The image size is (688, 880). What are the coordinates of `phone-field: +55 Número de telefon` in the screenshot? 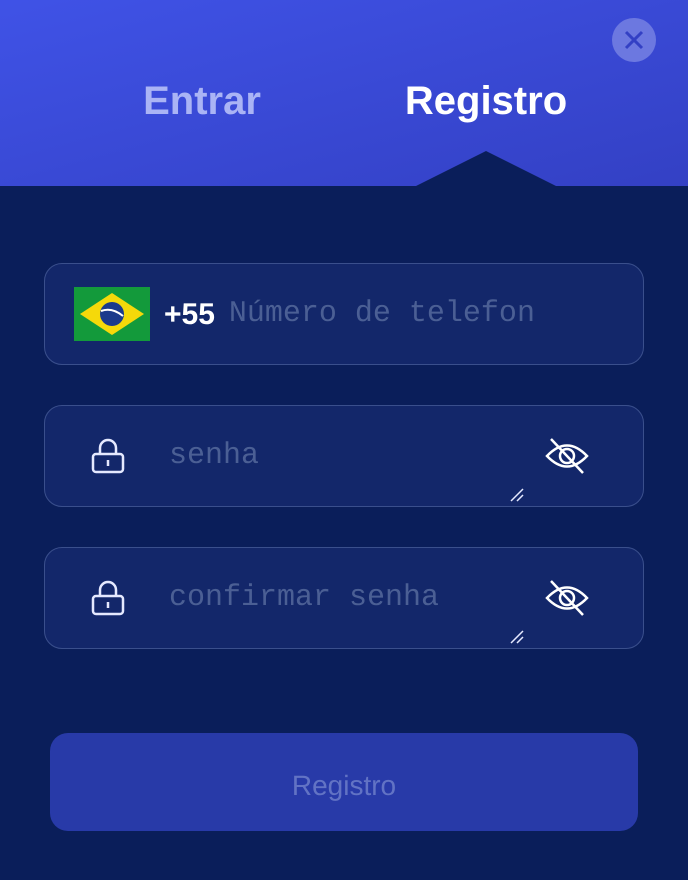 It's located at (344, 314).